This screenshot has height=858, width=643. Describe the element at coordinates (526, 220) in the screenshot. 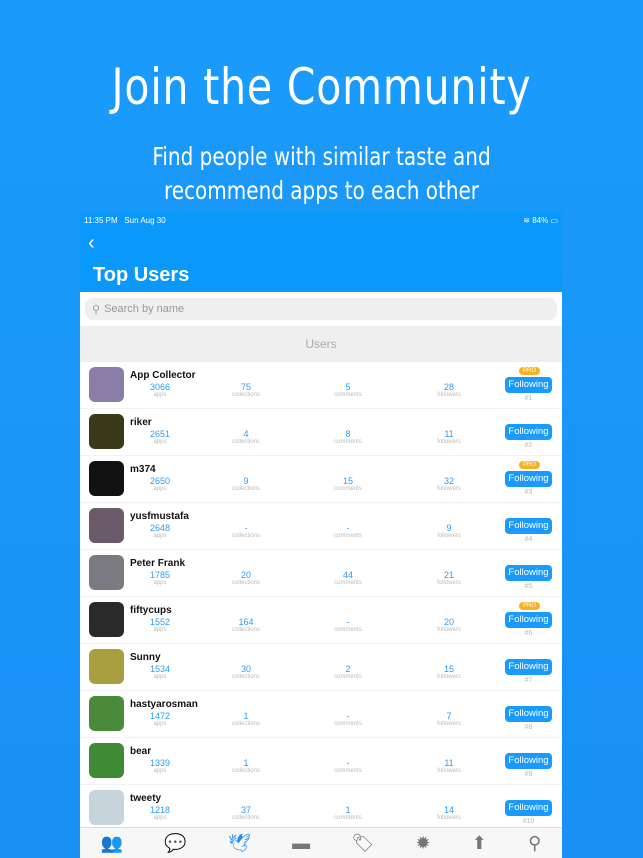

I see `wifi-icon: ≋` at that location.